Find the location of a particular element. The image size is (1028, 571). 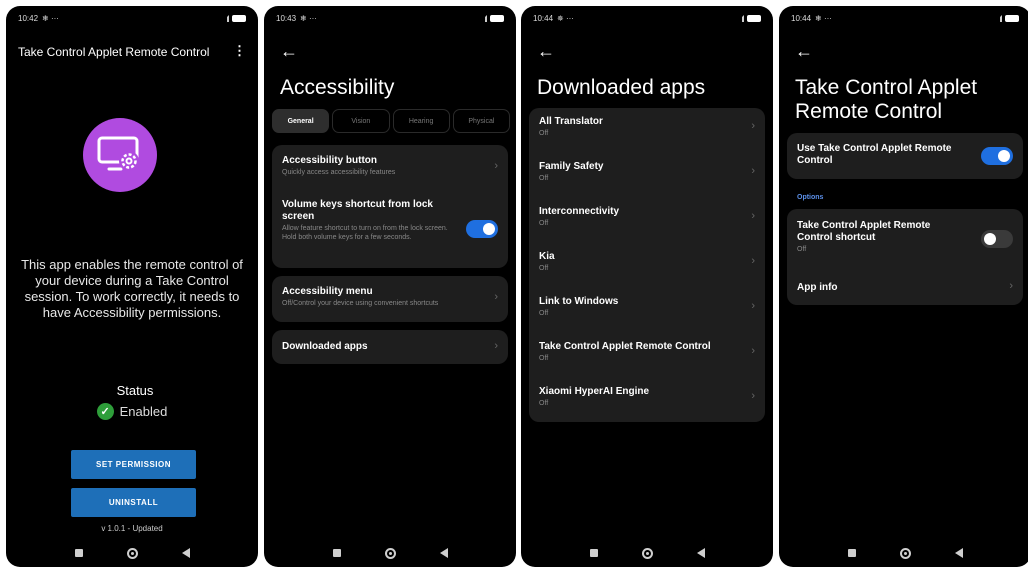

app-name: Interconnectivity is located at coordinates (579, 211).